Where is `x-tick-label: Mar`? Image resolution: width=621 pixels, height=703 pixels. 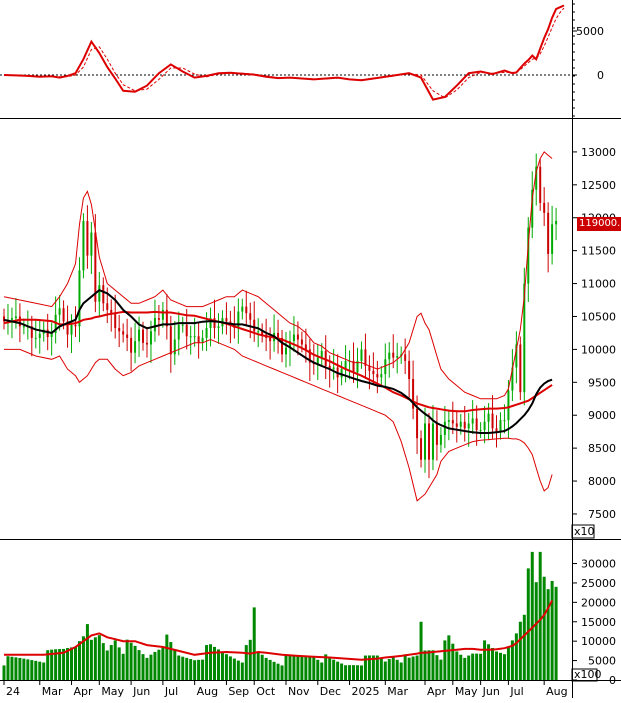 x-tick-label: Mar is located at coordinates (397, 691).